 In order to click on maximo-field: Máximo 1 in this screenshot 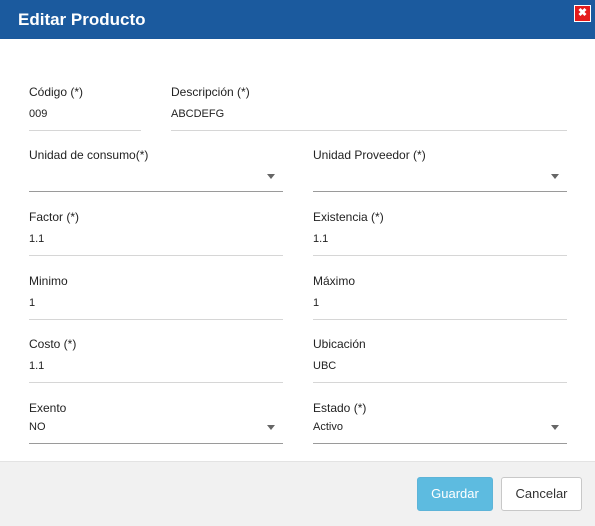, I will do `click(440, 297)`.